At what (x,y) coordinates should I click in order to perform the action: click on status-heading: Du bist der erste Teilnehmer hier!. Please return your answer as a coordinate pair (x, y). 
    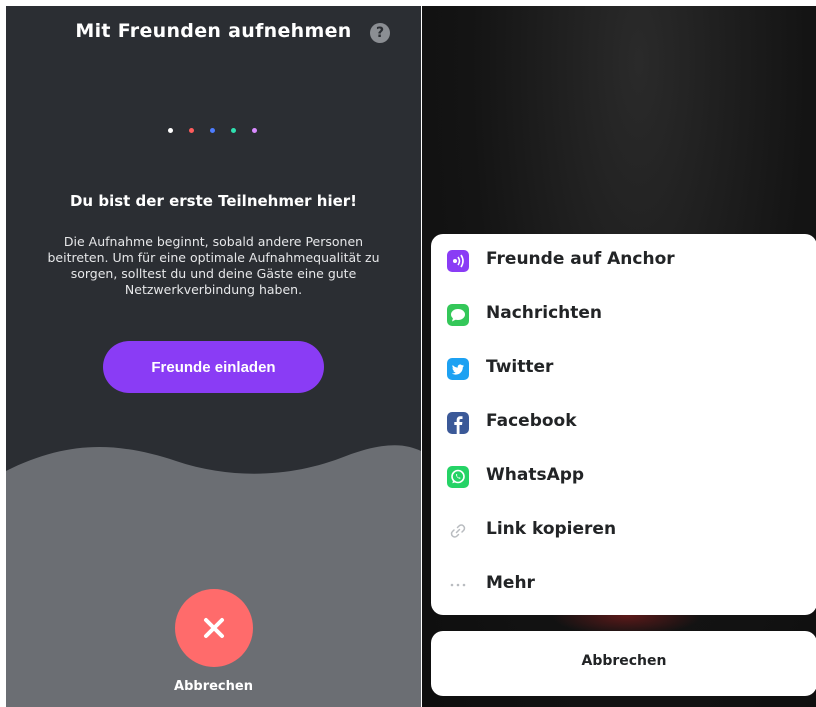
    Looking at the image, I should click on (213, 201).